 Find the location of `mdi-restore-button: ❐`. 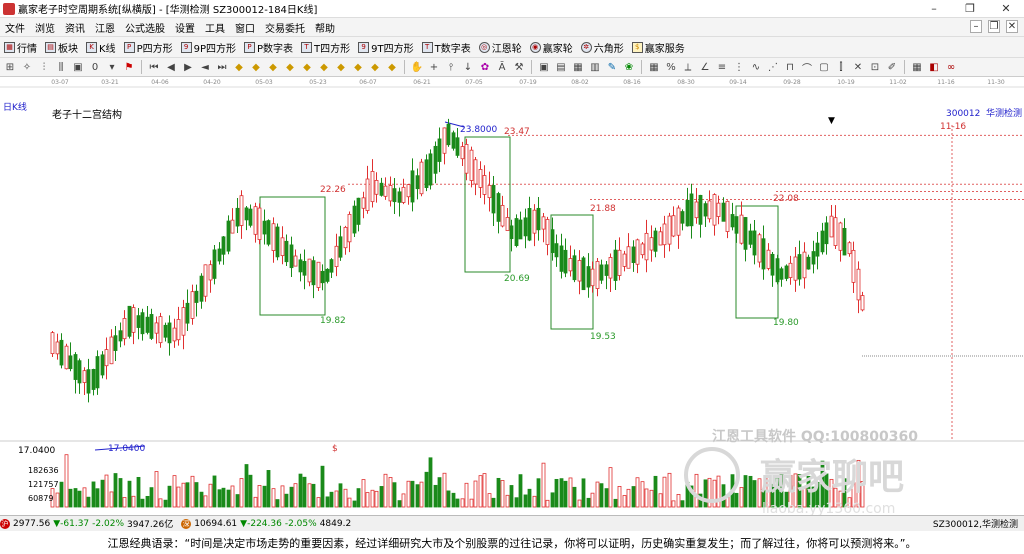

mdi-restore-button: ❐ is located at coordinates (994, 26).